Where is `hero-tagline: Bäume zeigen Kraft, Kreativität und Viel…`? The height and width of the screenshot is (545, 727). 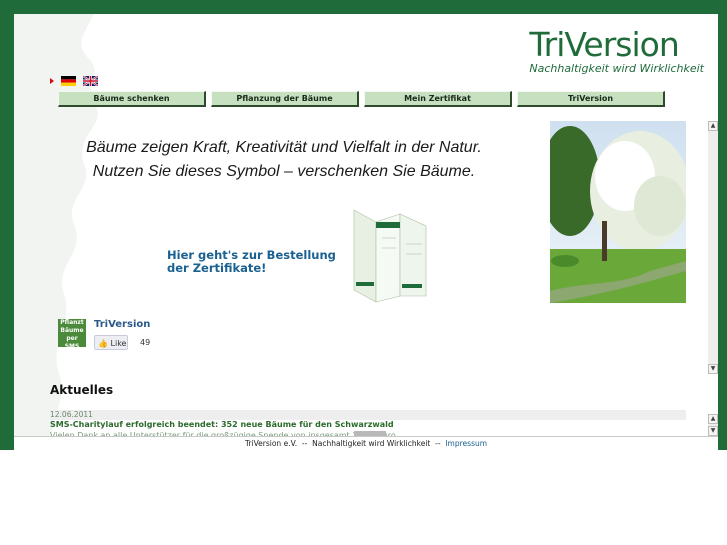
hero-tagline: Bäume zeigen Kraft, Kreativität und Viel… is located at coordinates (284, 160).